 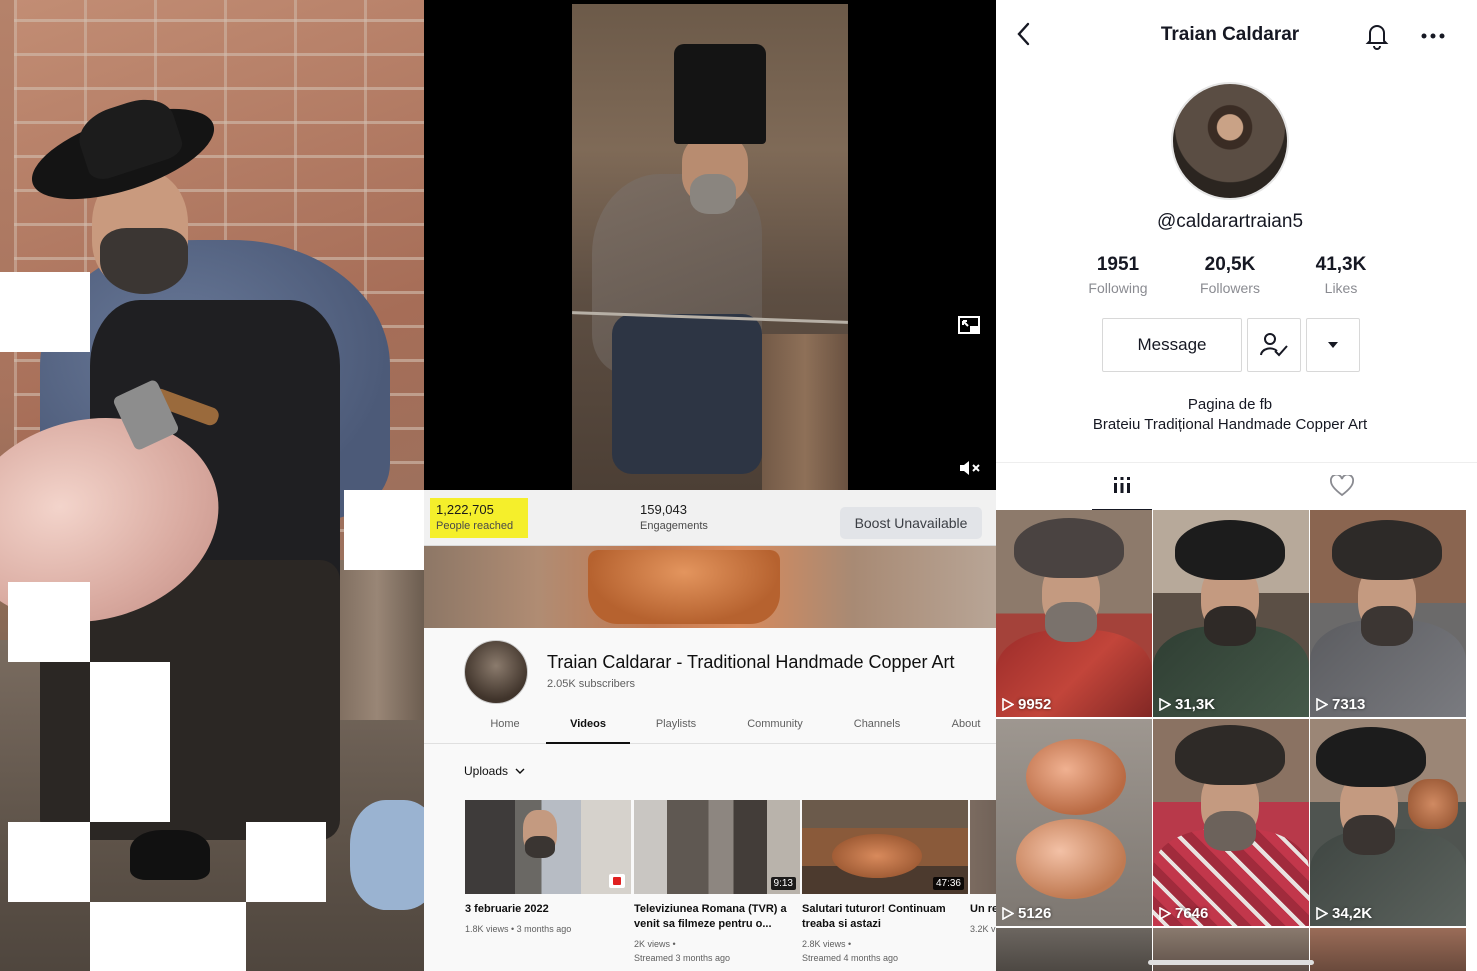 I want to click on video-duration: 9:13, so click(x=783, y=883).